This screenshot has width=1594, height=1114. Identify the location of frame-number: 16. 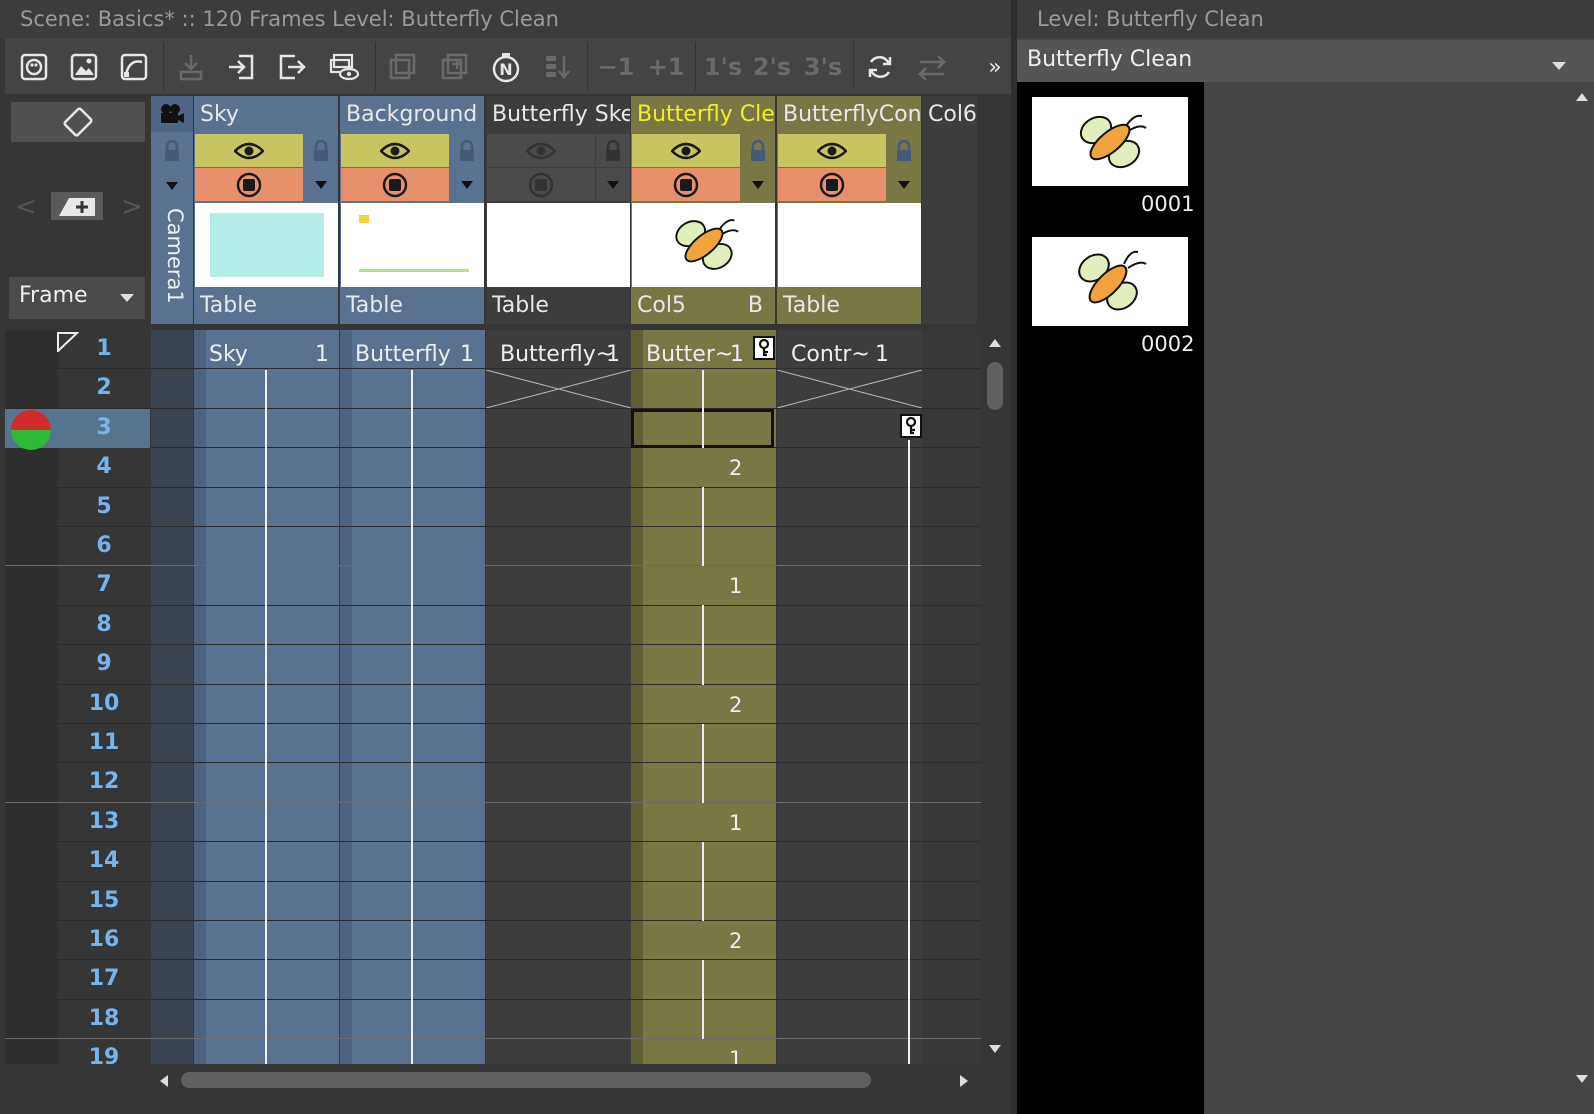
(104, 939).